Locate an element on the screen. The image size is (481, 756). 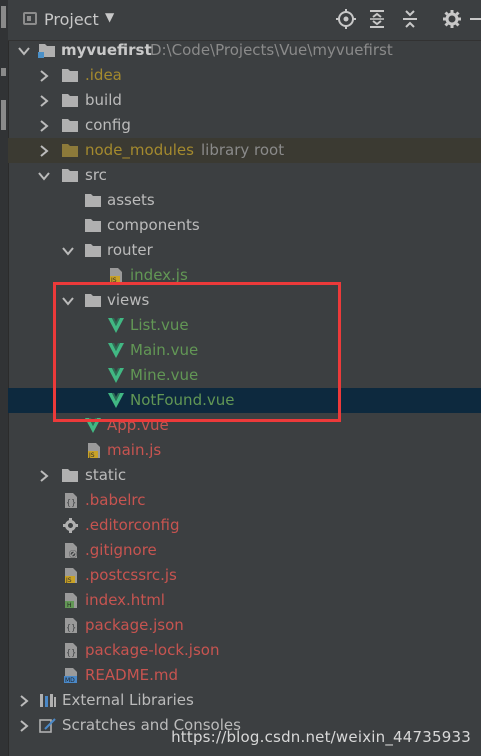
library-root-hint: library root is located at coordinates (243, 150).